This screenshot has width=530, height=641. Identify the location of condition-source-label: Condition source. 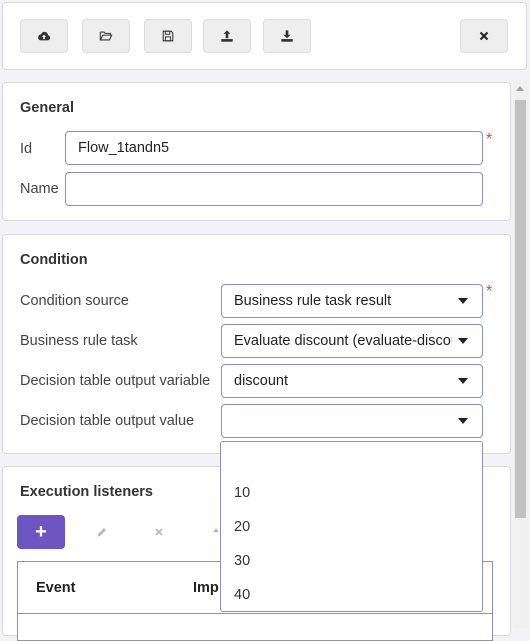
(74, 301).